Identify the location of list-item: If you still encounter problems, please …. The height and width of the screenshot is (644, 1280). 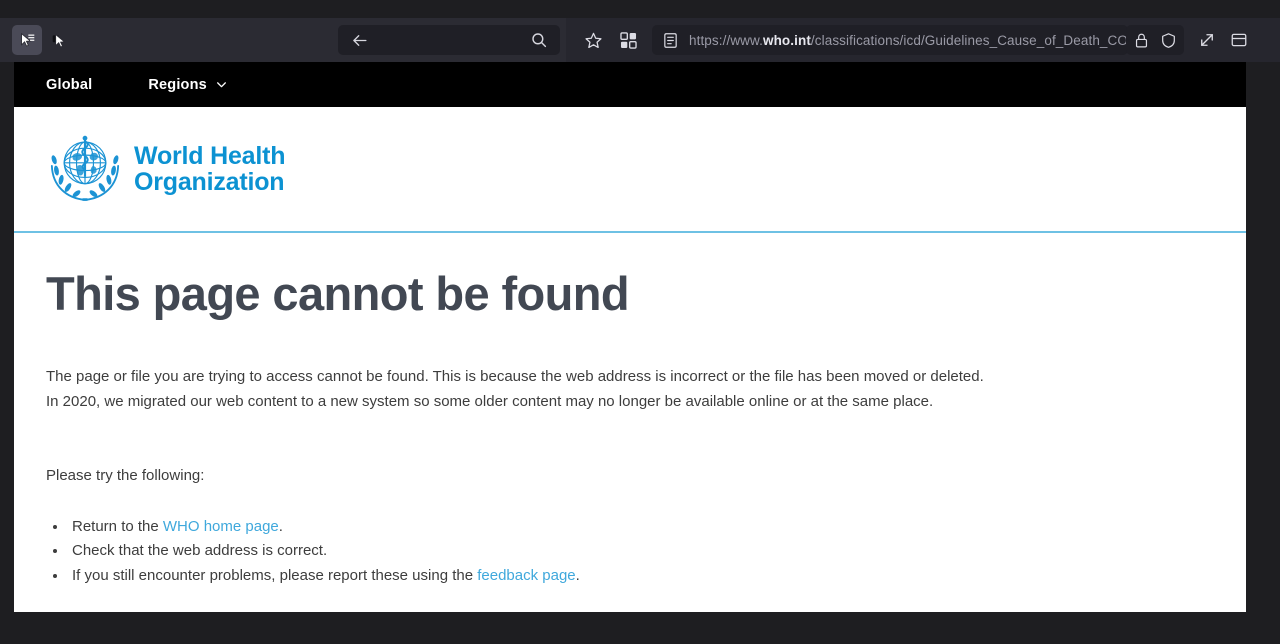
(641, 576).